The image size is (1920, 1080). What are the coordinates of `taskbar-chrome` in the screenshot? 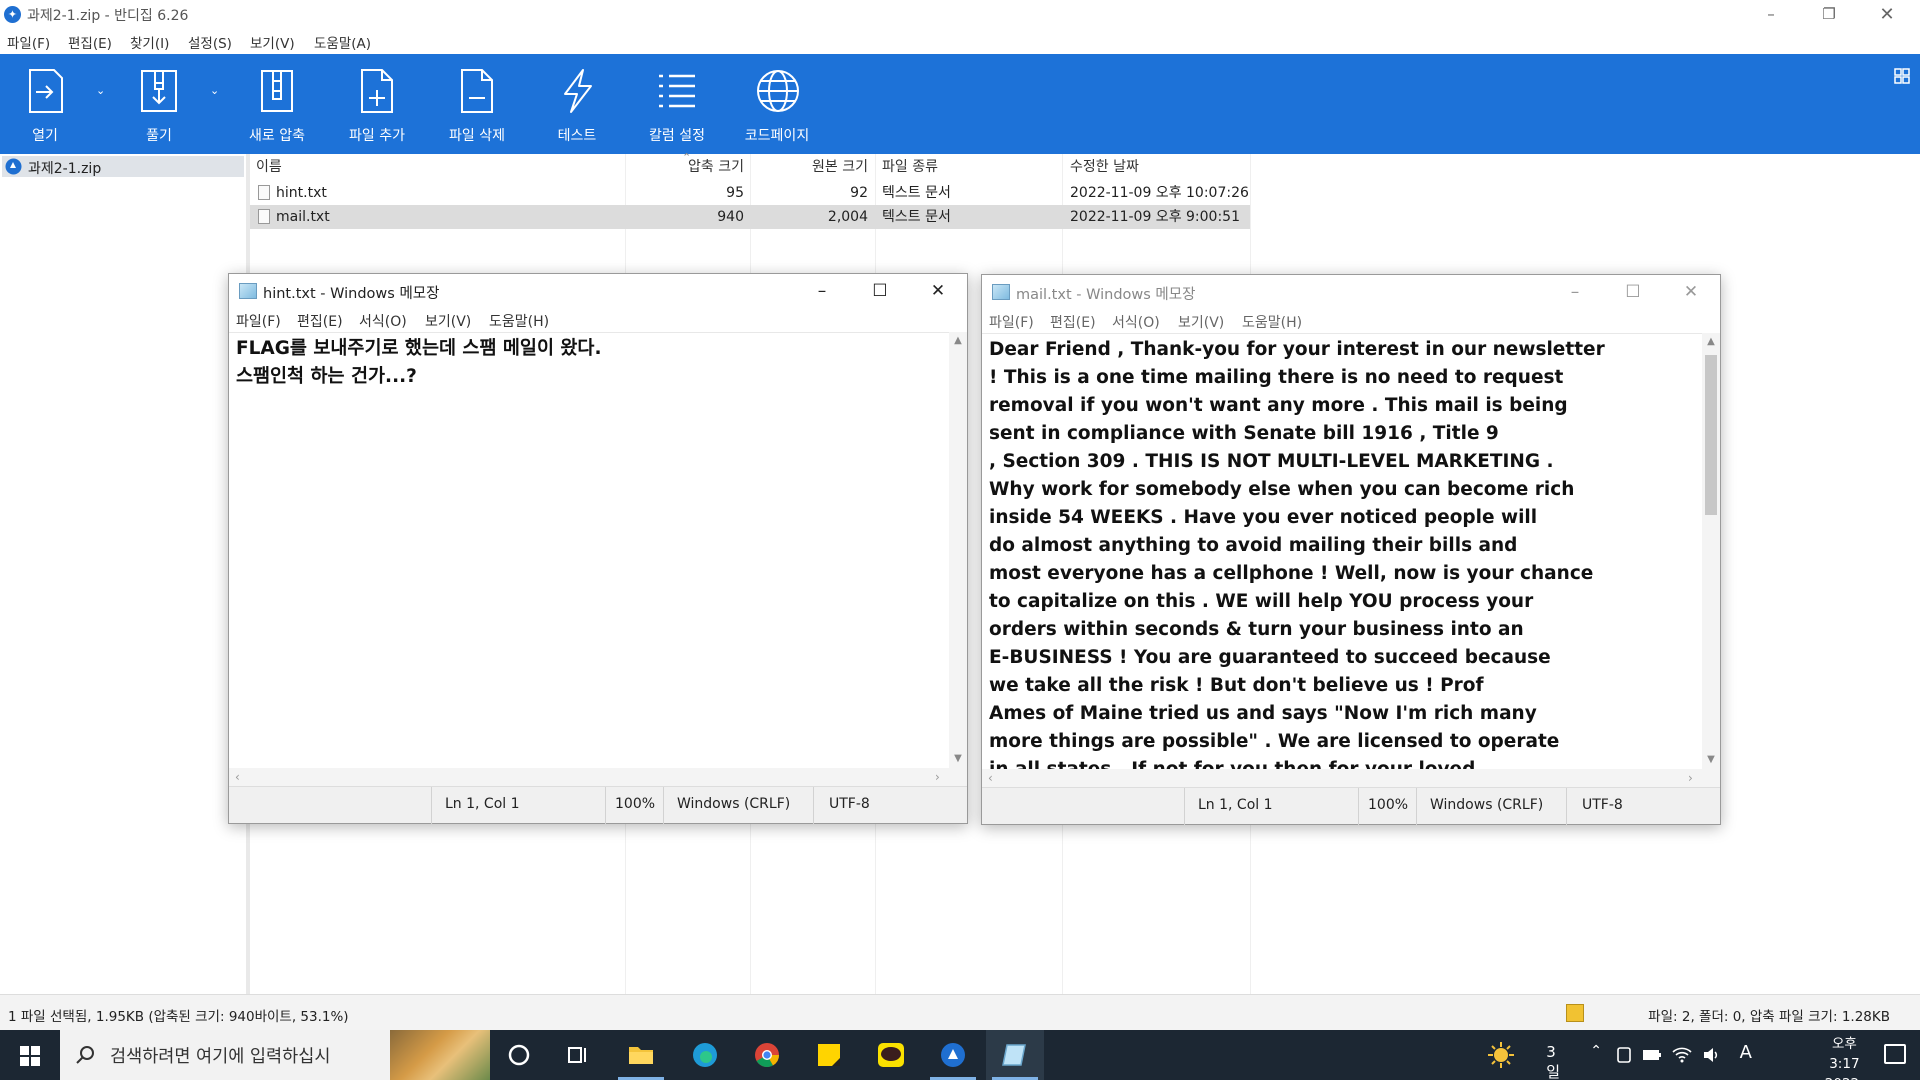 It's located at (767, 1055).